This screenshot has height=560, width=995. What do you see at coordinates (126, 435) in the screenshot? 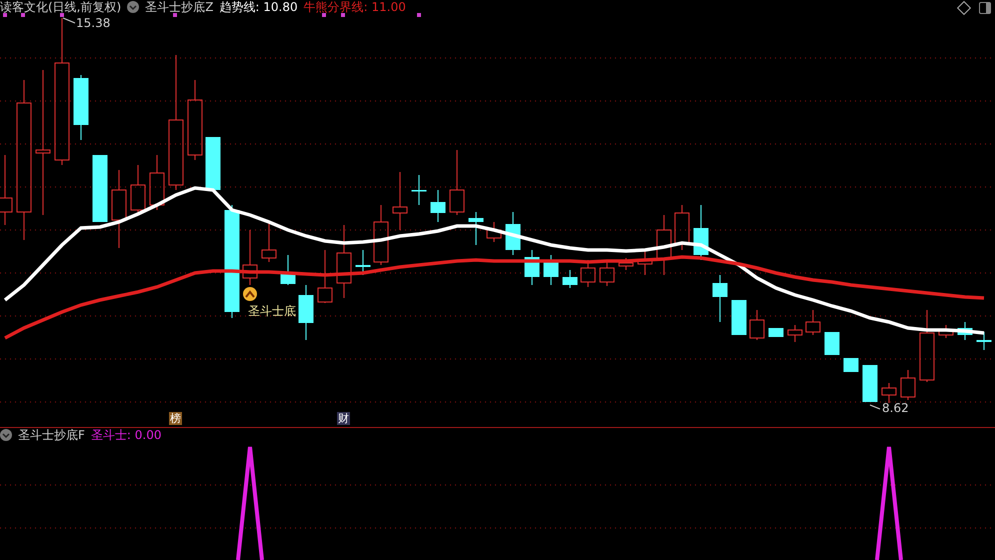
I see `indicator-value: 圣斗士: 0.00` at bounding box center [126, 435].